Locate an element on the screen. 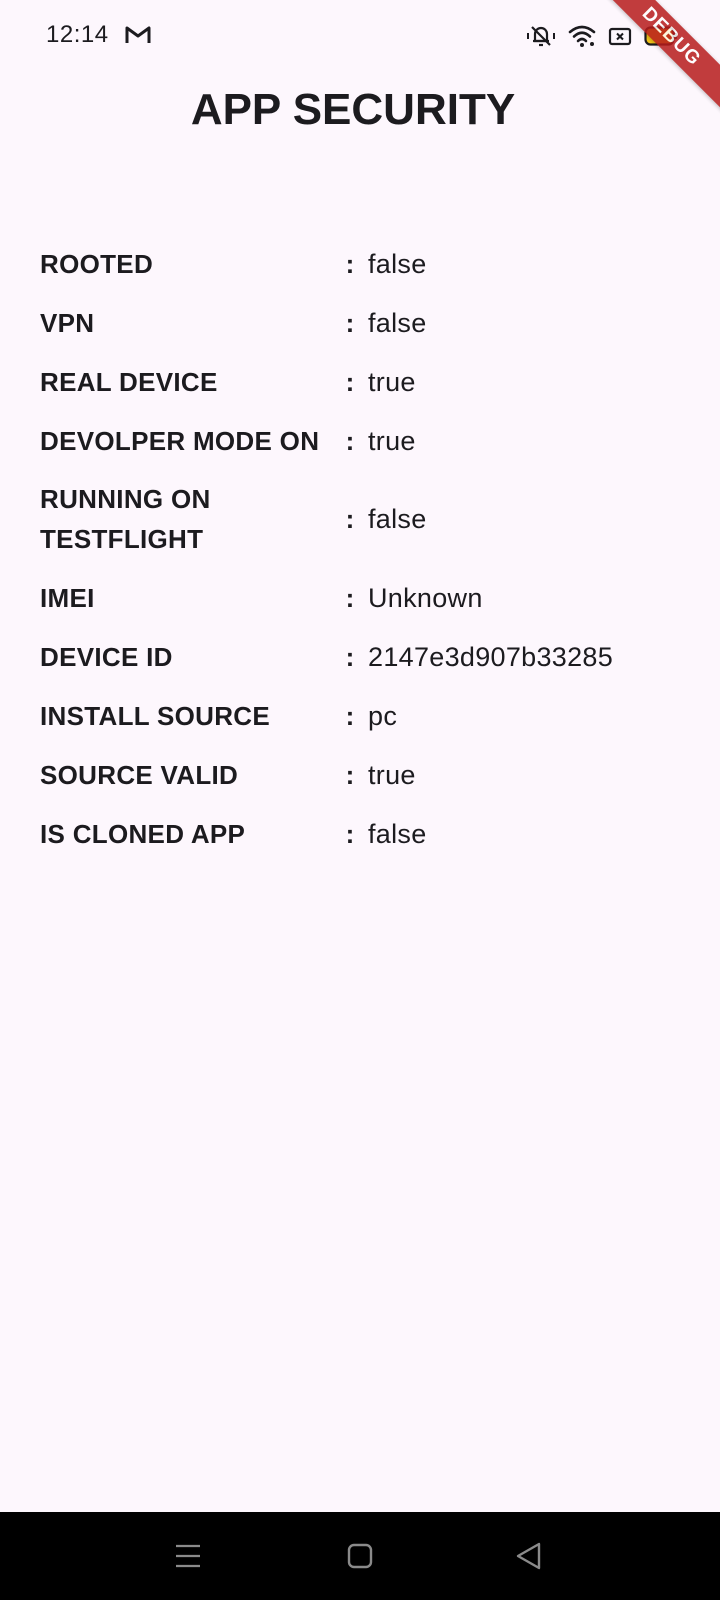 This screenshot has width=720, height=1600. row-imei: IMEI : Unknown is located at coordinates (360, 597).